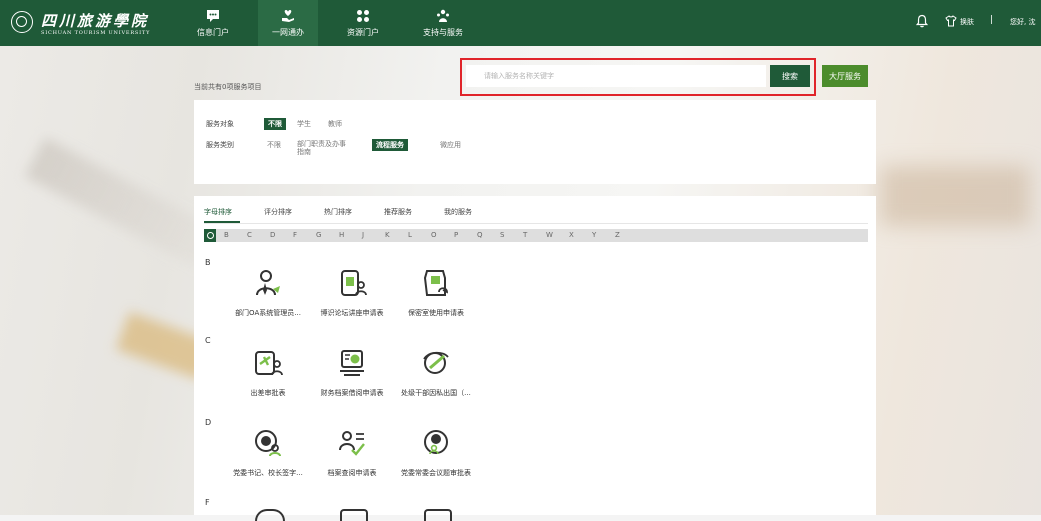  I want to click on service-item-name: 档案查阅申请表, so click(352, 473).